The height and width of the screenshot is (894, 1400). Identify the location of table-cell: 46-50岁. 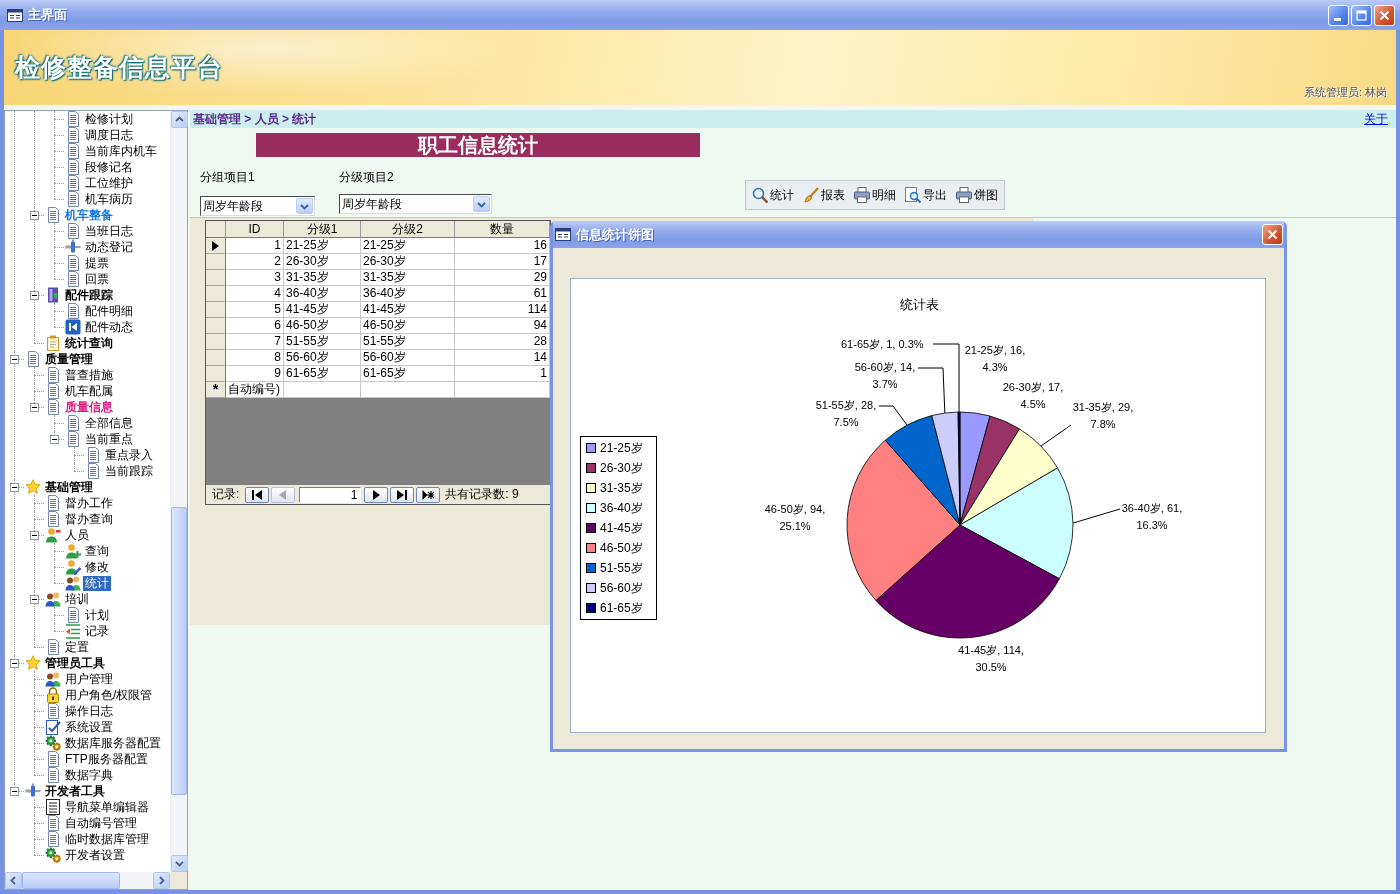
(408, 326).